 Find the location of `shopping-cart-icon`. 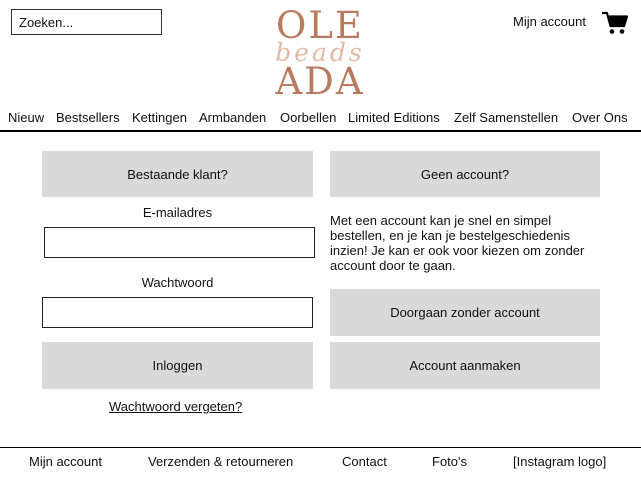

shopping-cart-icon is located at coordinates (615, 23).